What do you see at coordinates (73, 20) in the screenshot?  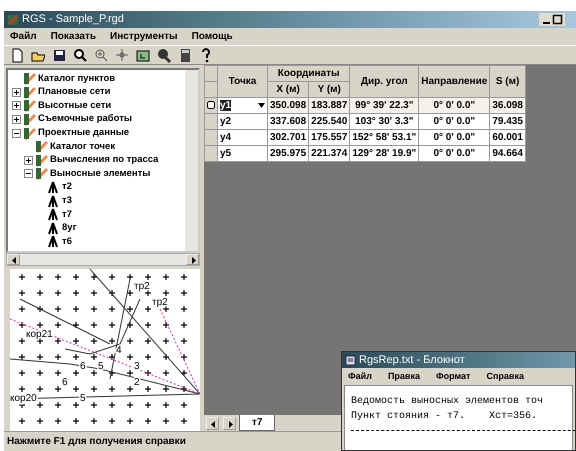 I see `window-title: RGS - Sample_P.rgd` at bounding box center [73, 20].